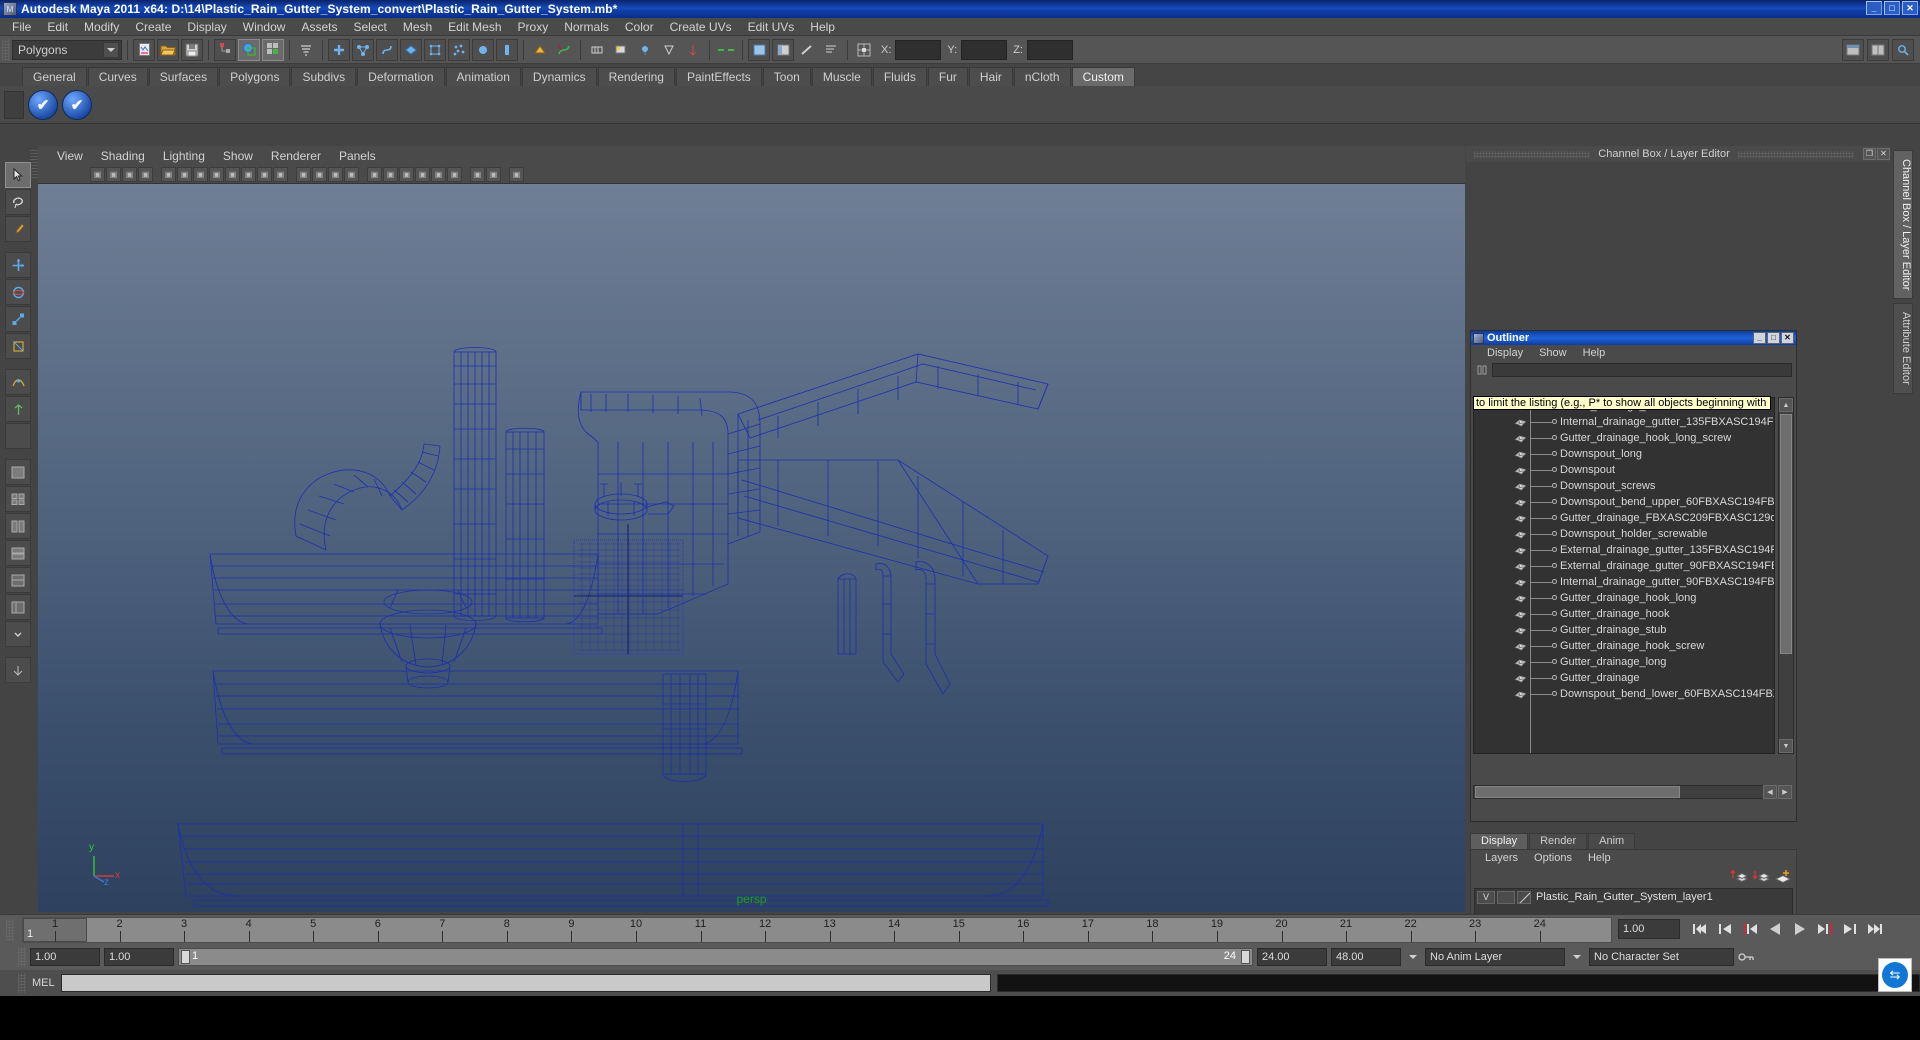  I want to click on shelf-tab-surfaces: Surfaces, so click(183, 76).